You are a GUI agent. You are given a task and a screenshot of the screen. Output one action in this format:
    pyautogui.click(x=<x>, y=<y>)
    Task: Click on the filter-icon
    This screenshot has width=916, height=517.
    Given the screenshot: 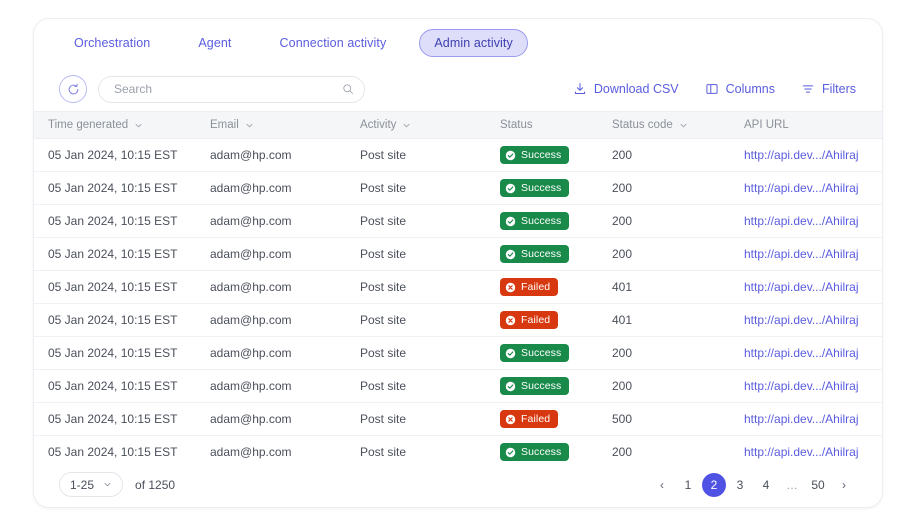 What is the action you would take?
    pyautogui.click(x=808, y=89)
    